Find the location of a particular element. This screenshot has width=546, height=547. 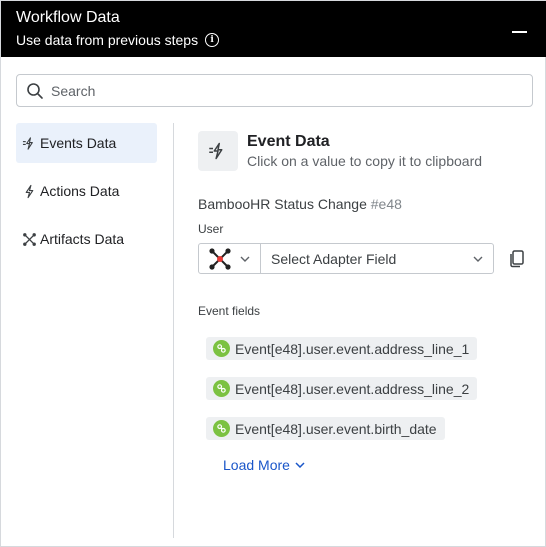

adapter-field-select: Select Adapter Field is located at coordinates (377, 258).